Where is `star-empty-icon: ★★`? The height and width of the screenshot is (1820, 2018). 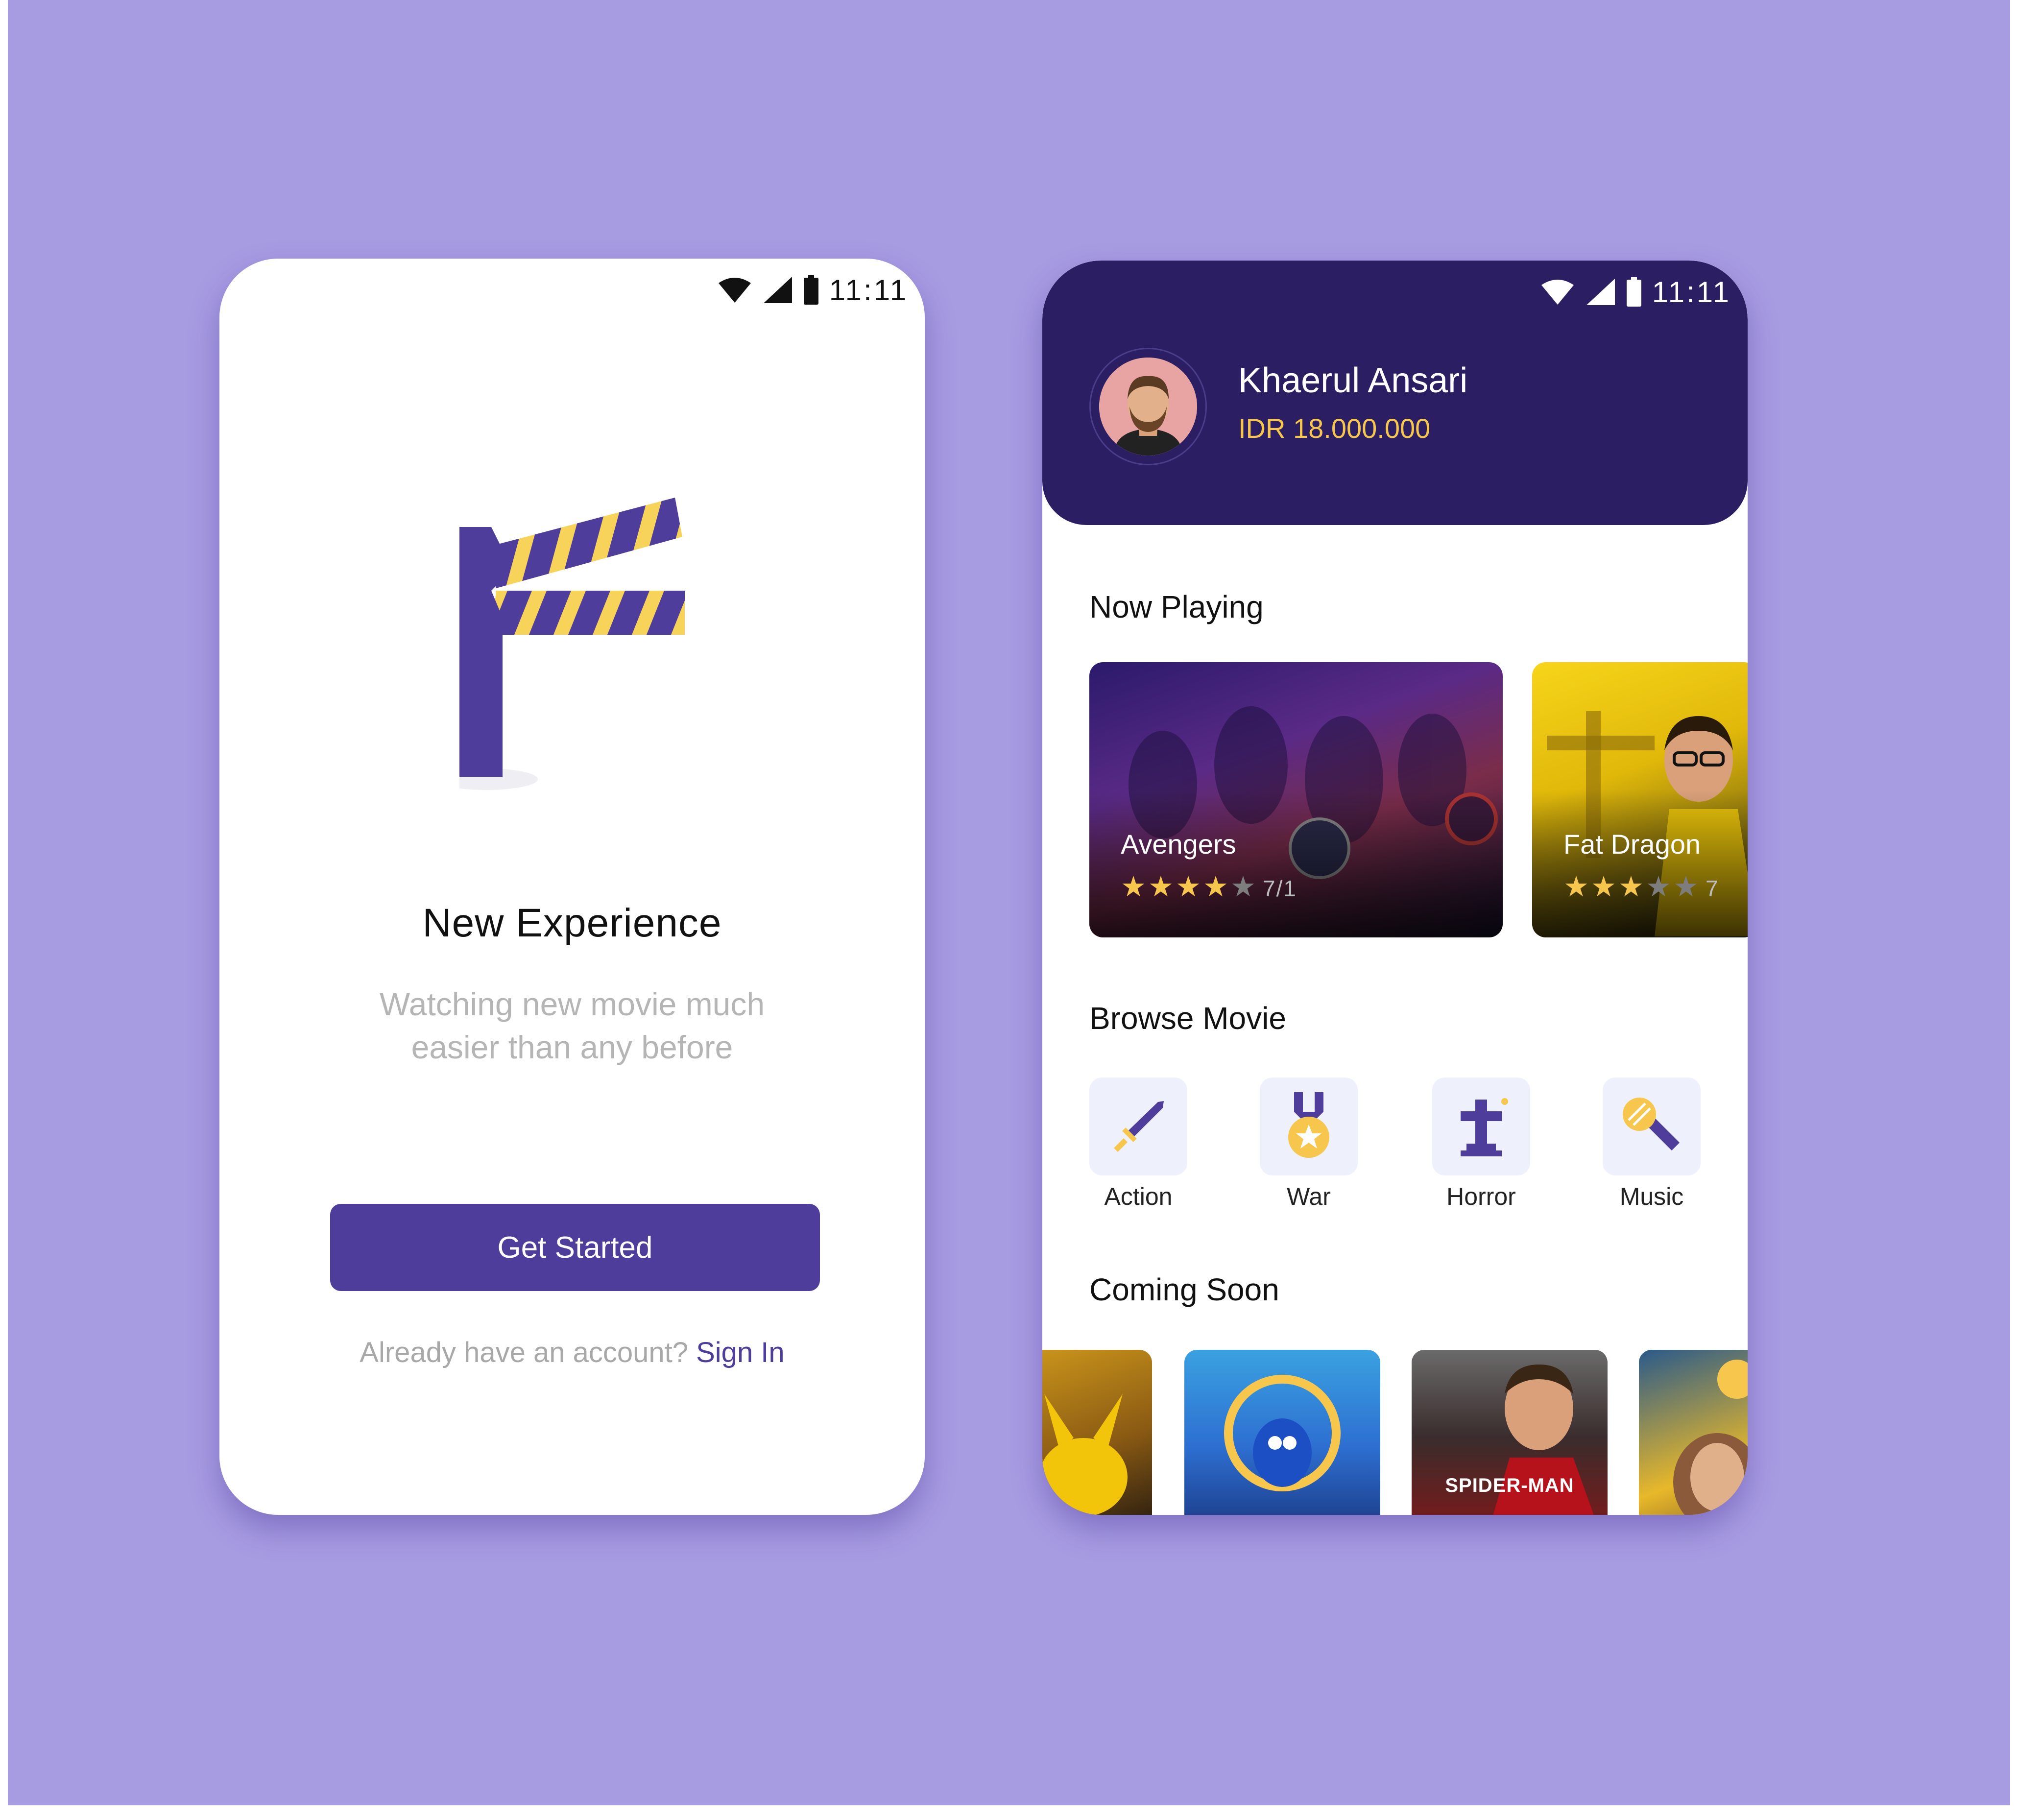
star-empty-icon: ★★ is located at coordinates (1674, 887).